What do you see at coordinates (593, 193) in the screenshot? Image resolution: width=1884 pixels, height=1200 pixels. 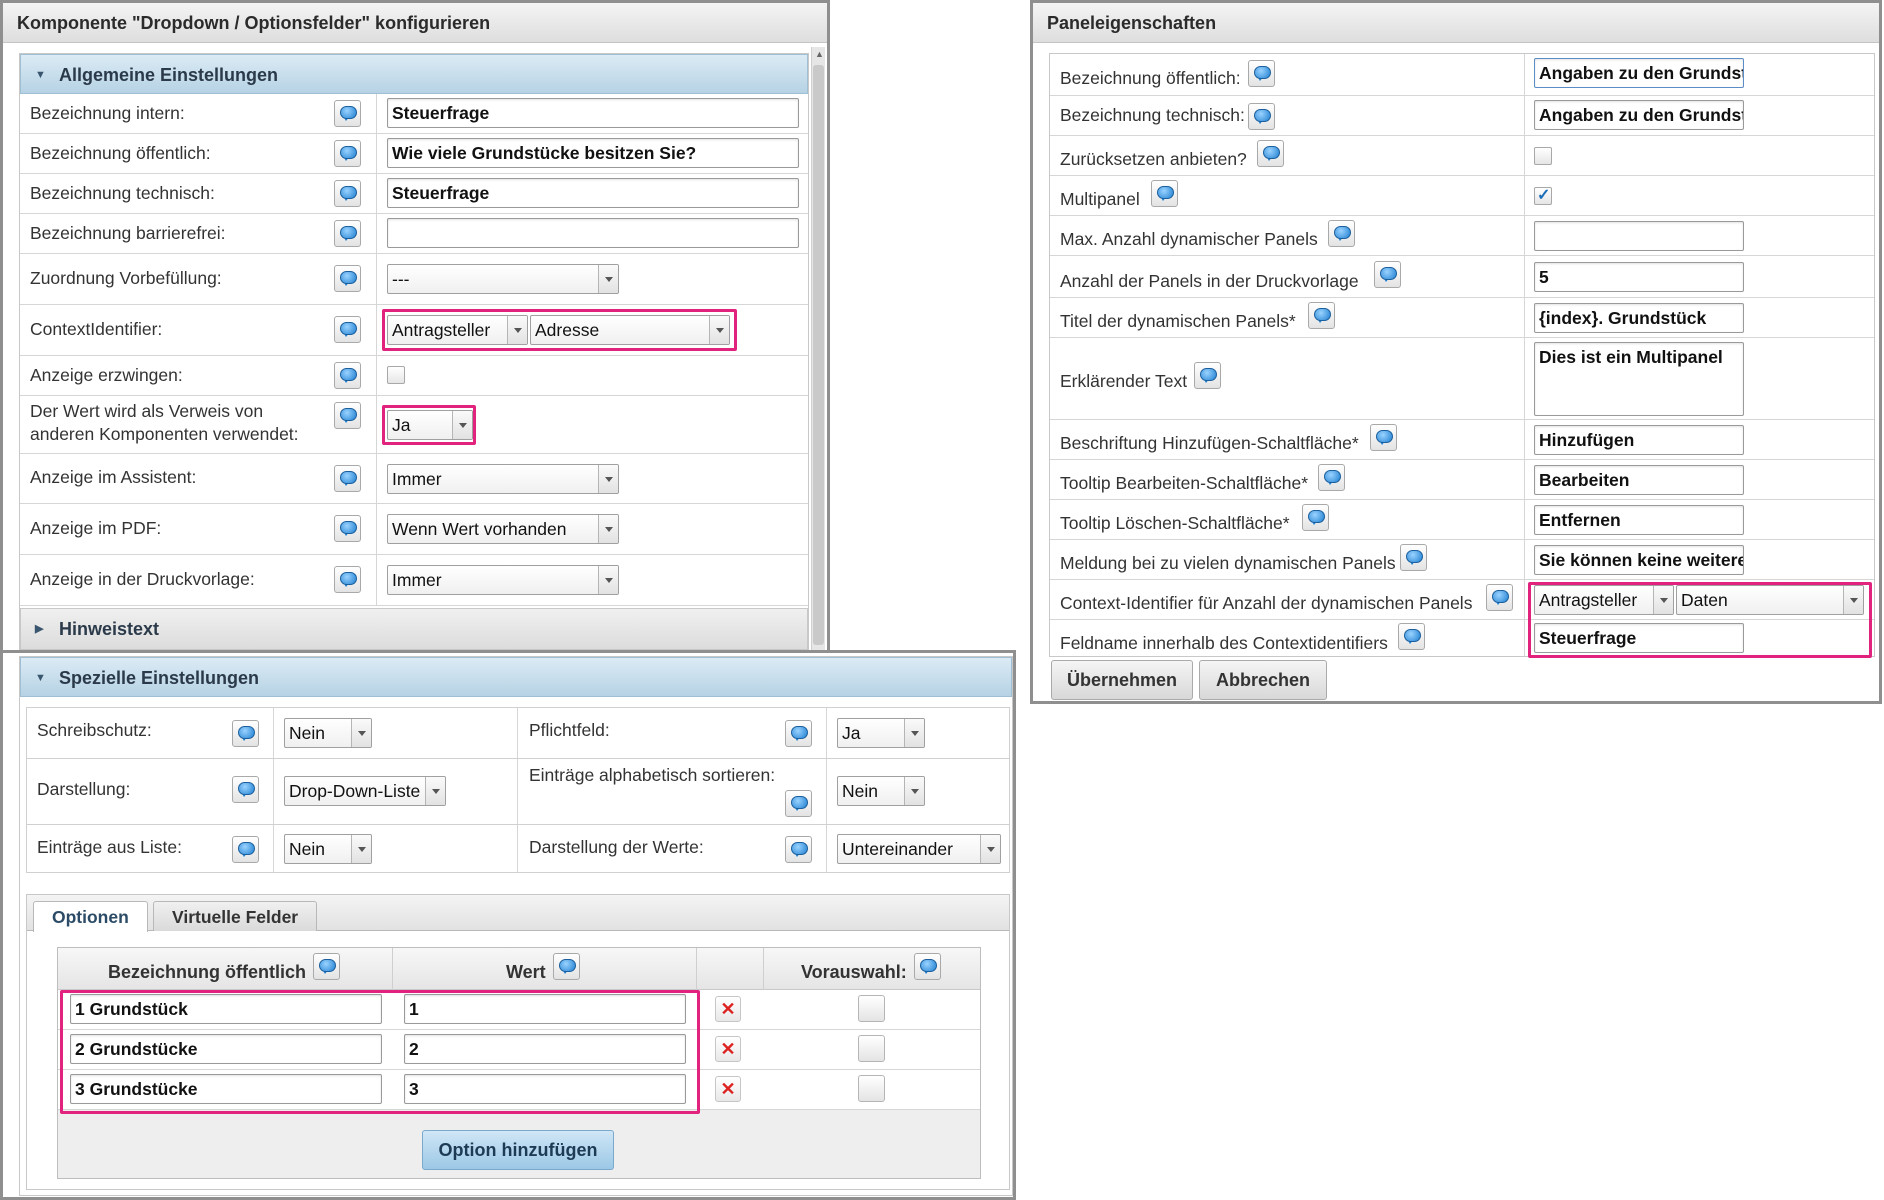 I see `bezeichnung-technisch-input: Steuerfrage` at bounding box center [593, 193].